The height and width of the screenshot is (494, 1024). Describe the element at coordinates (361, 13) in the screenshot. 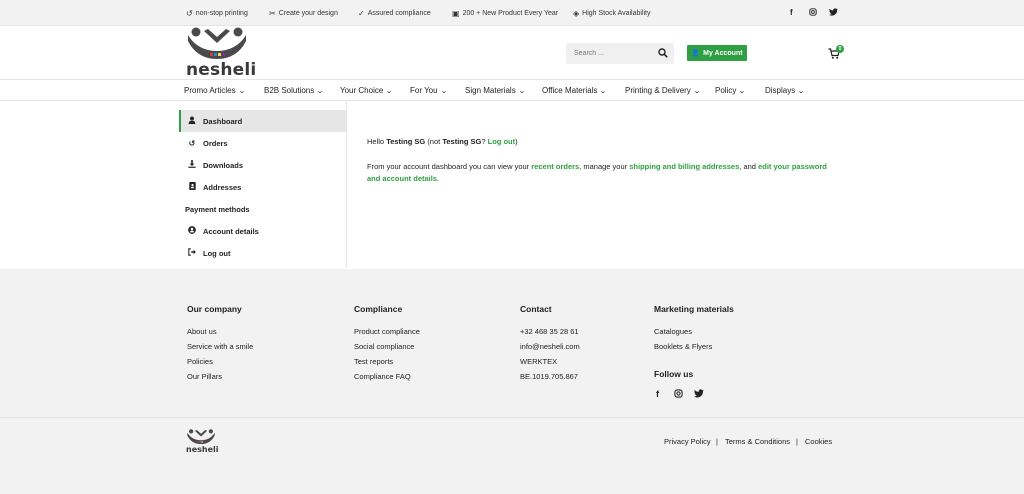

I see `check-circle-icon: ✓` at that location.